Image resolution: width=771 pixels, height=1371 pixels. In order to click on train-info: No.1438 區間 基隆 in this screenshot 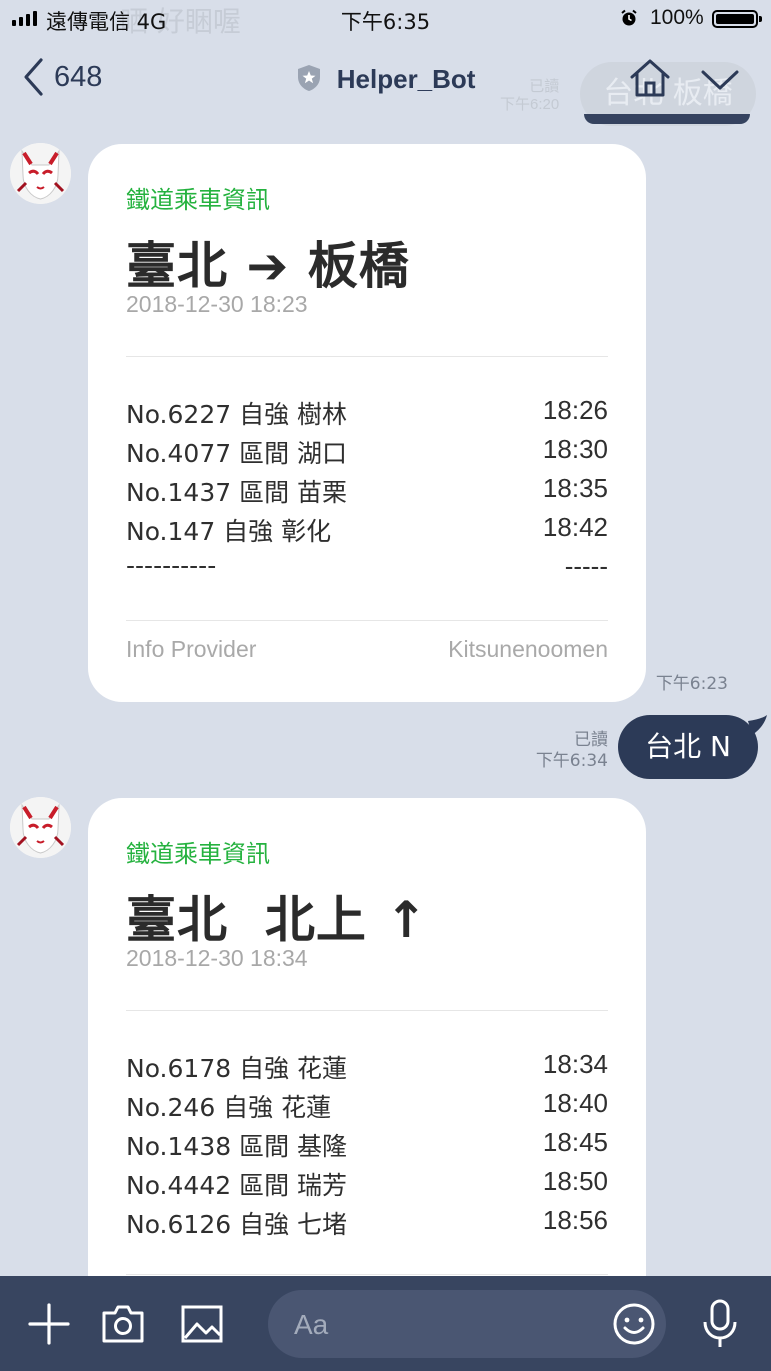, I will do `click(237, 1146)`.